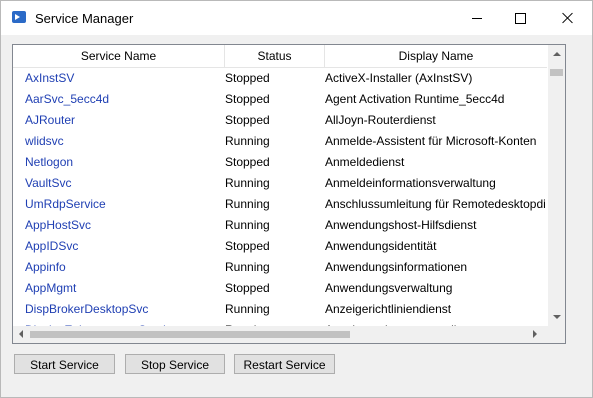 Image resolution: width=593 pixels, height=398 pixels. What do you see at coordinates (50, 120) in the screenshot?
I see `cell-service-name: AJRouter` at bounding box center [50, 120].